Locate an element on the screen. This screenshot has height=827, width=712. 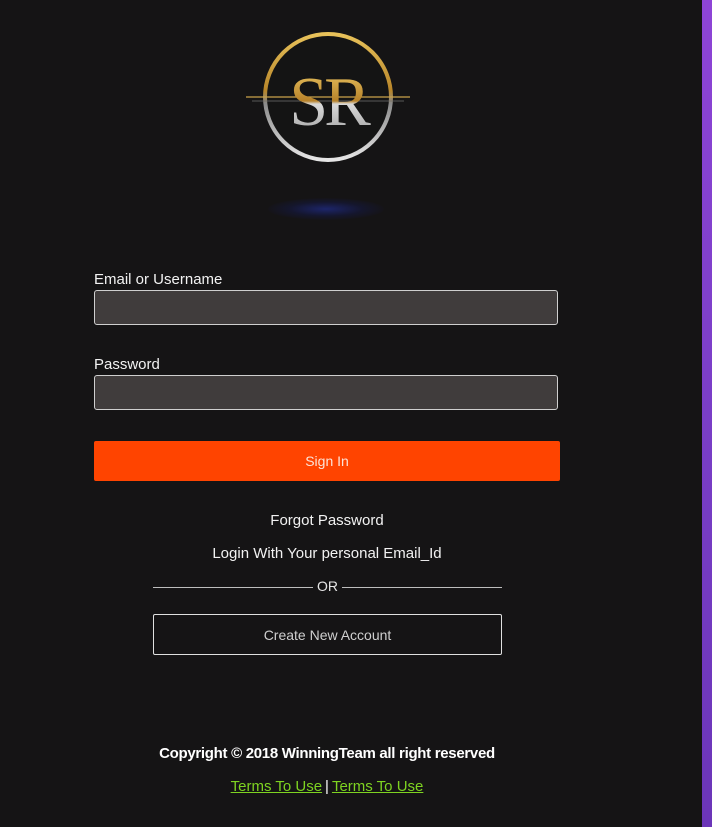
divider-line-right is located at coordinates (422, 587).